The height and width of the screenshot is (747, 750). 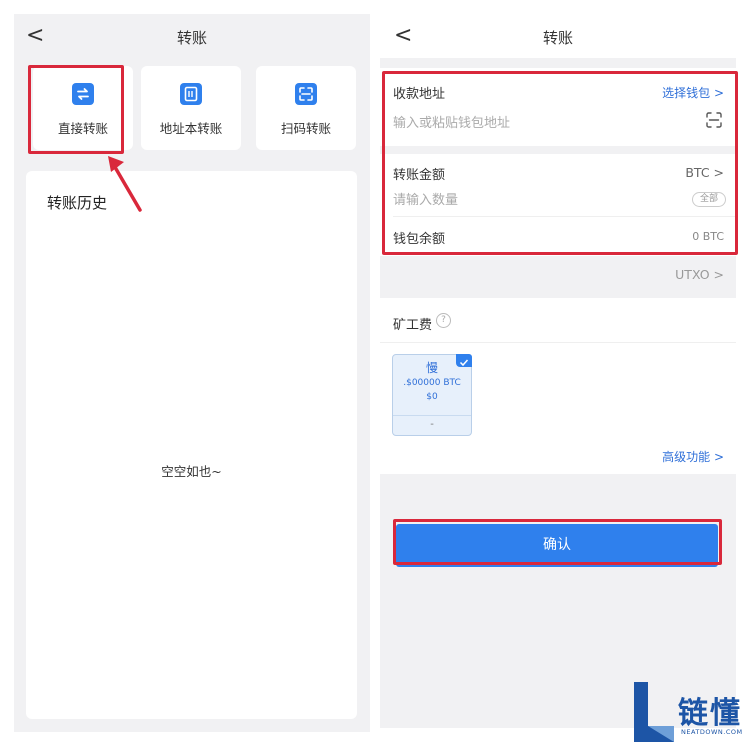 I want to click on address-book-transfer-button: 地址本转账, so click(x=191, y=108).